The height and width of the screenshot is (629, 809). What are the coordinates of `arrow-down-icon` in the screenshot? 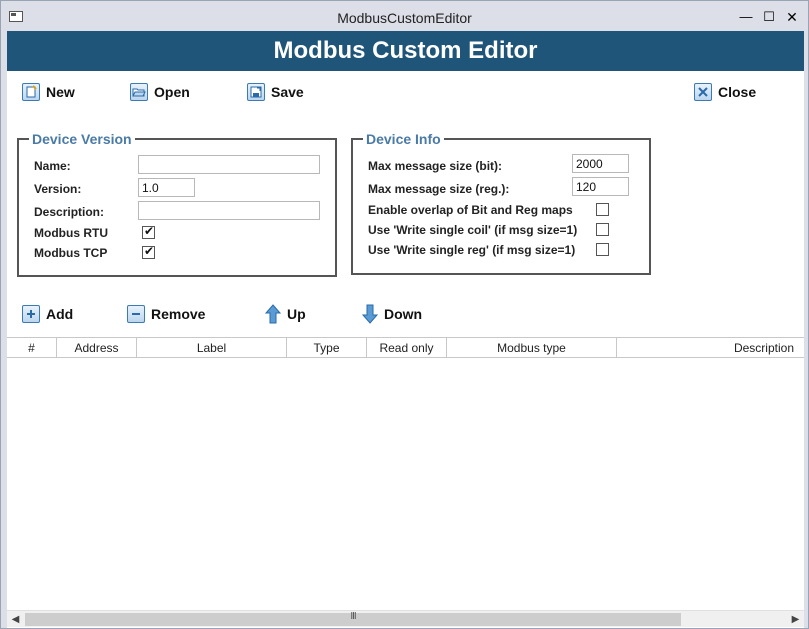 It's located at (370, 314).